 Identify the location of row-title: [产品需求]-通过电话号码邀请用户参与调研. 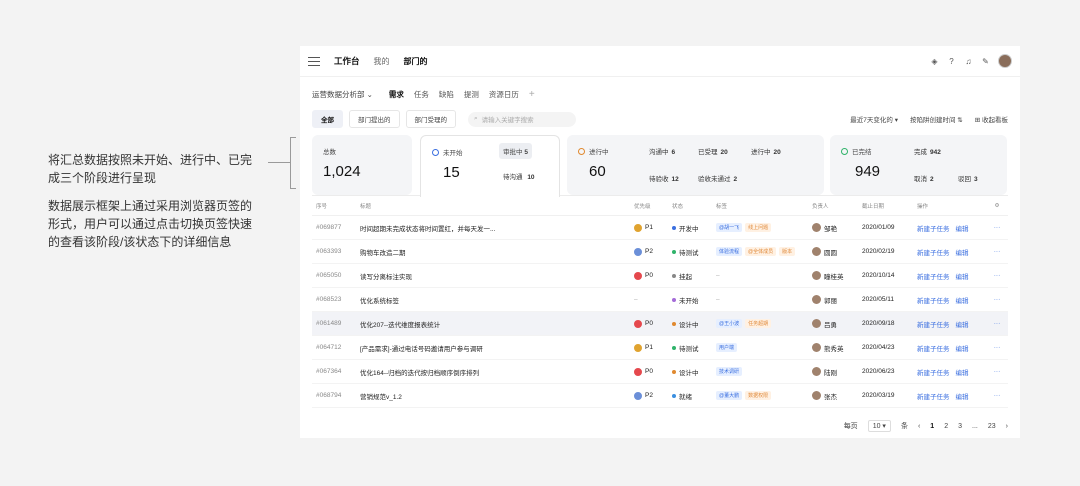
(497, 348).